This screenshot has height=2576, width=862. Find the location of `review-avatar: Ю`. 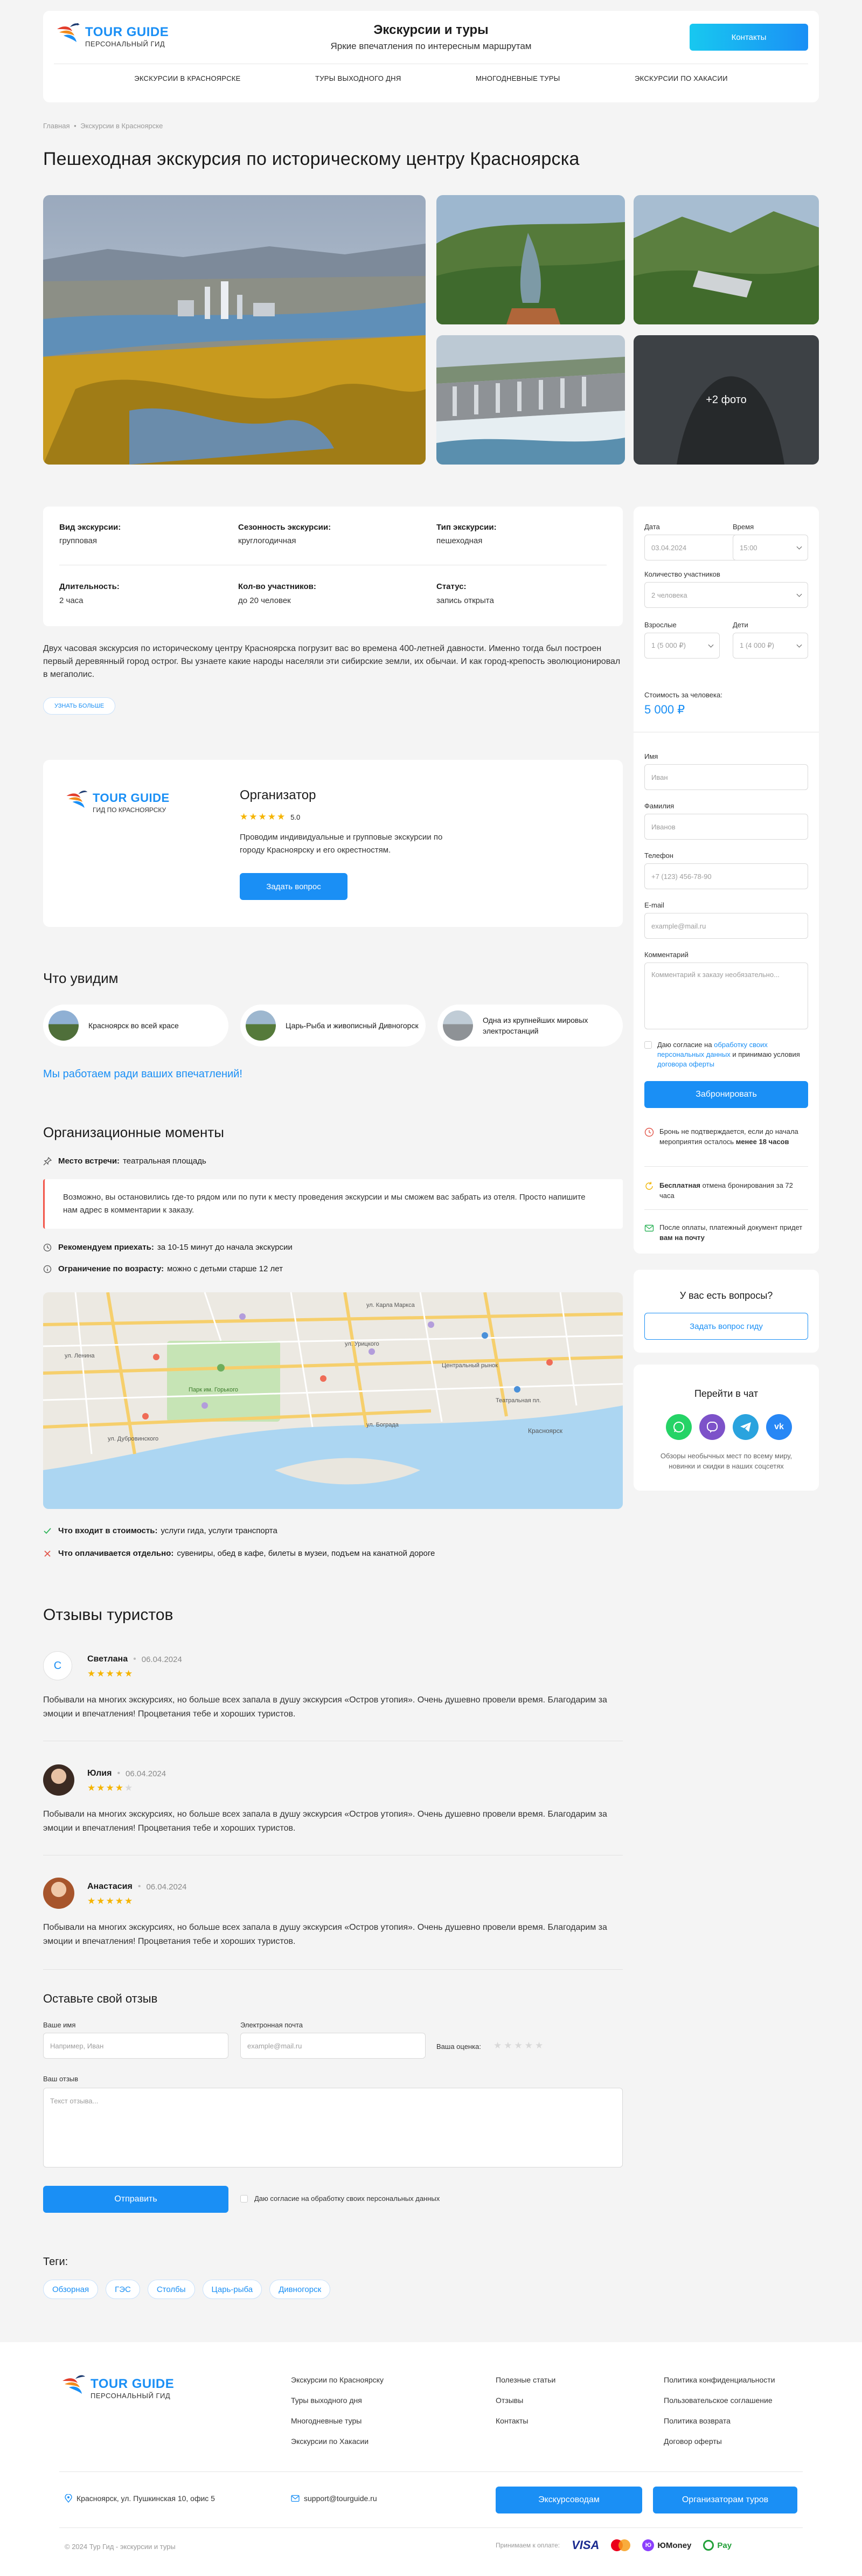

review-avatar: Ю is located at coordinates (58, 1780).